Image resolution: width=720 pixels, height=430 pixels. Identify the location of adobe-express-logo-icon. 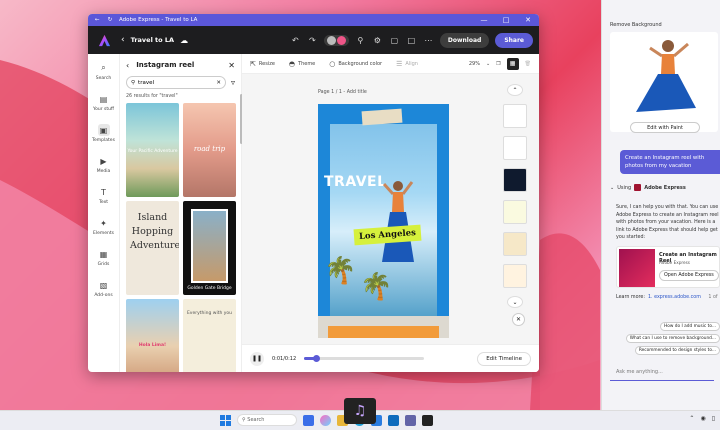
(104, 40).